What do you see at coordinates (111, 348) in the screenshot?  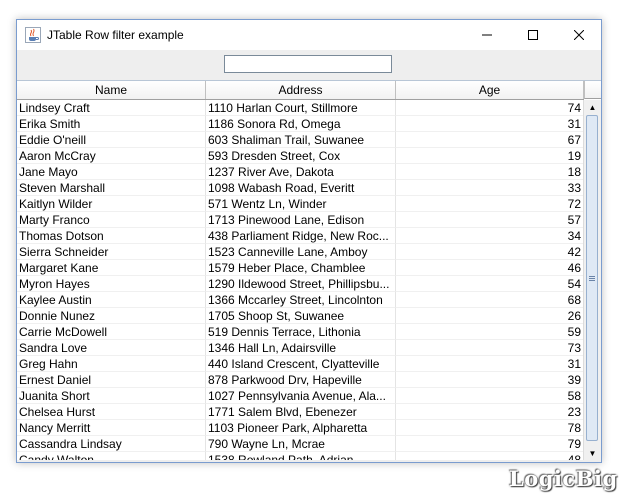 I see `cell-name: Sandra Love` at bounding box center [111, 348].